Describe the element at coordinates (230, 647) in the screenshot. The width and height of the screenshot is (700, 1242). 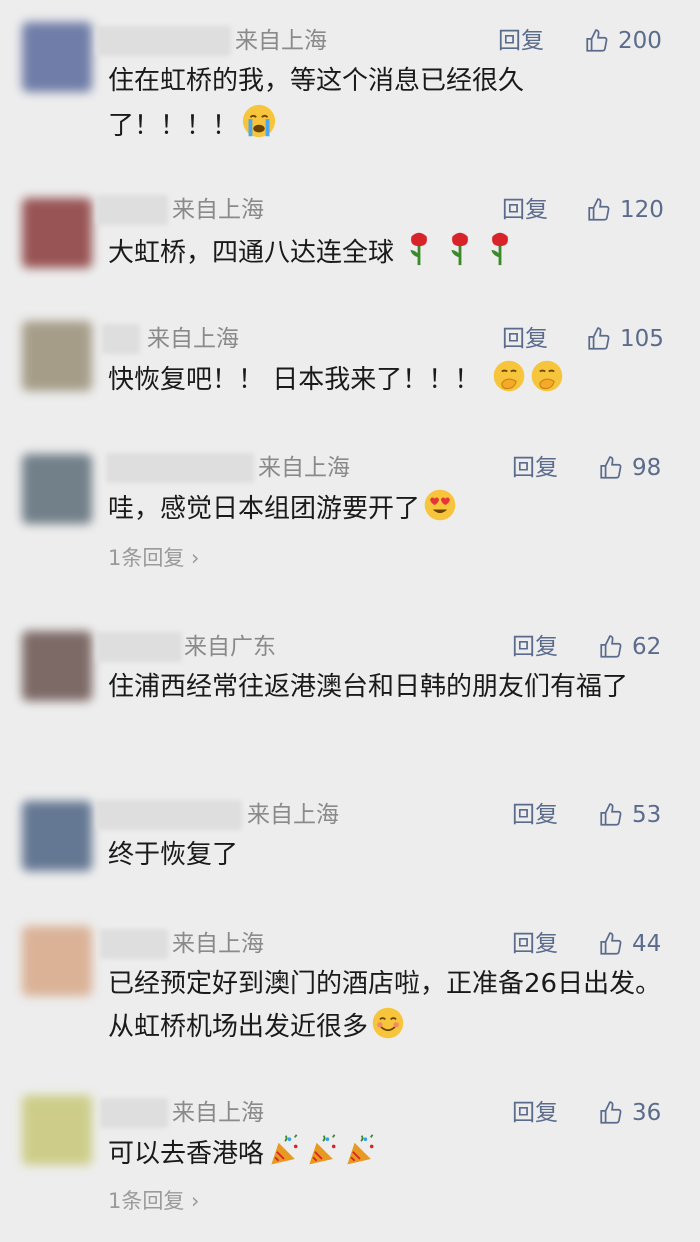
I see `location-label: 来自广东` at that location.